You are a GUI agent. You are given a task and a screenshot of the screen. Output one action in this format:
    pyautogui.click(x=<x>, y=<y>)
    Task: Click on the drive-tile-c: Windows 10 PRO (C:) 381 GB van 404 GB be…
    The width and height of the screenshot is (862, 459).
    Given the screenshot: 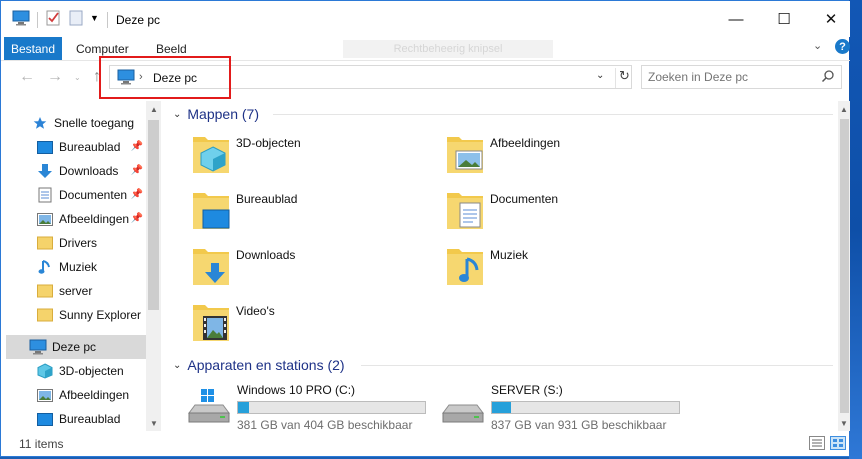 What is the action you would take?
    pyautogui.click(x=312, y=407)
    